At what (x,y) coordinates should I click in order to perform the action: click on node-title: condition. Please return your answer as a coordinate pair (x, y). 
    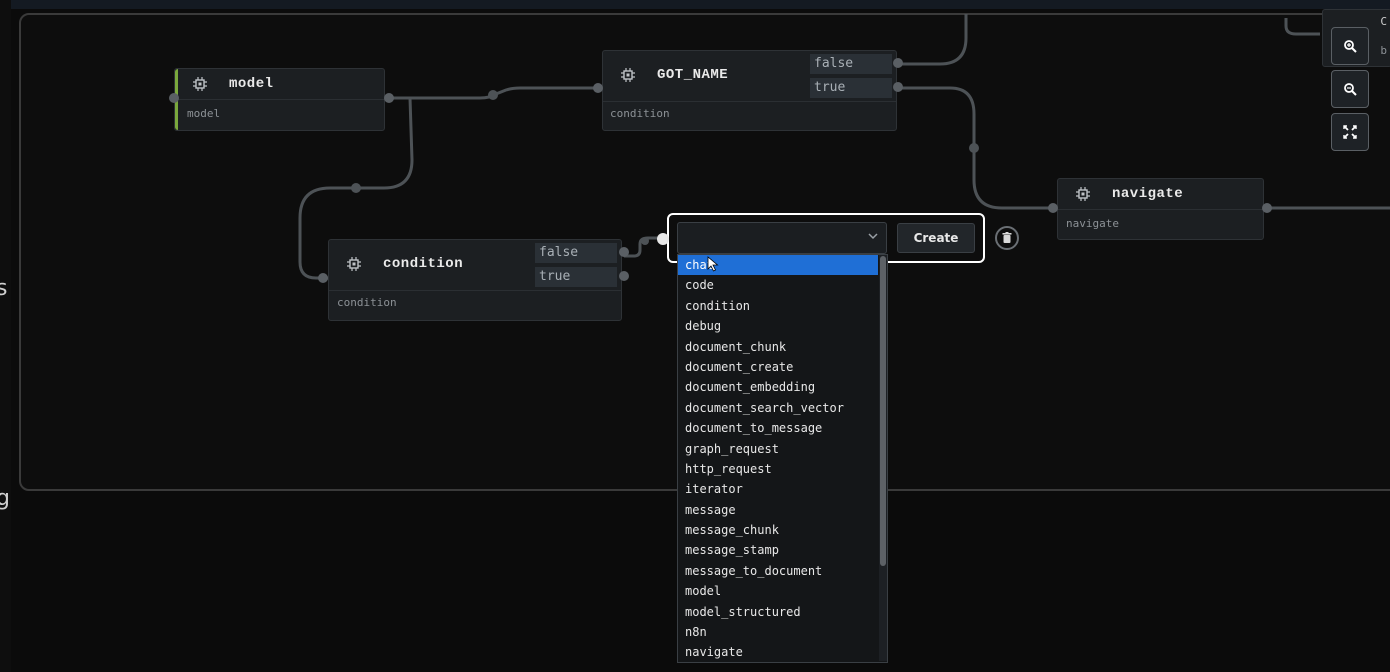
    Looking at the image, I should click on (423, 264).